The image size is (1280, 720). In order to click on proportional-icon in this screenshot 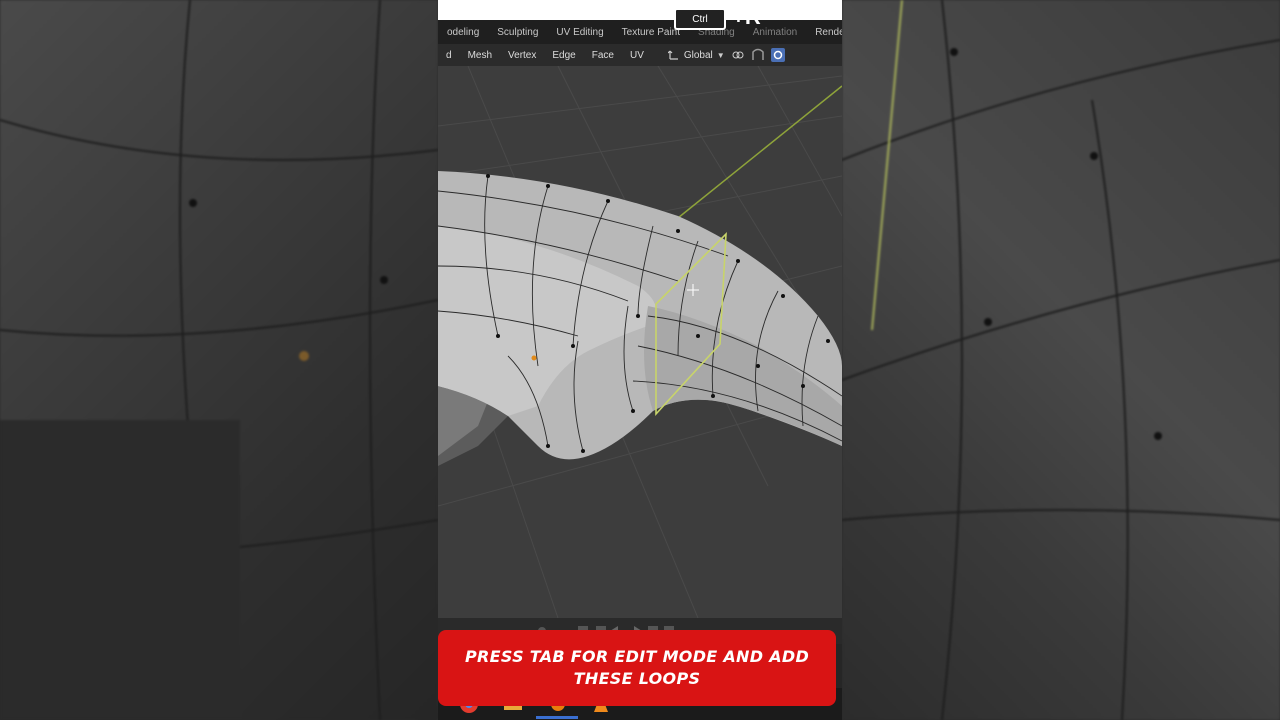, I will do `click(777, 55)`.